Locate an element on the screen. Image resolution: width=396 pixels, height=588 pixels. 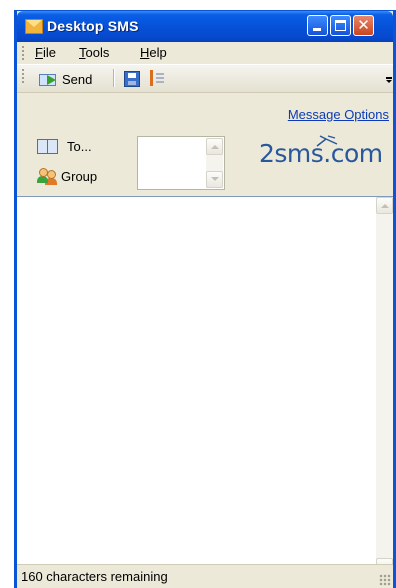
send-button: Send is located at coordinates (65, 79).